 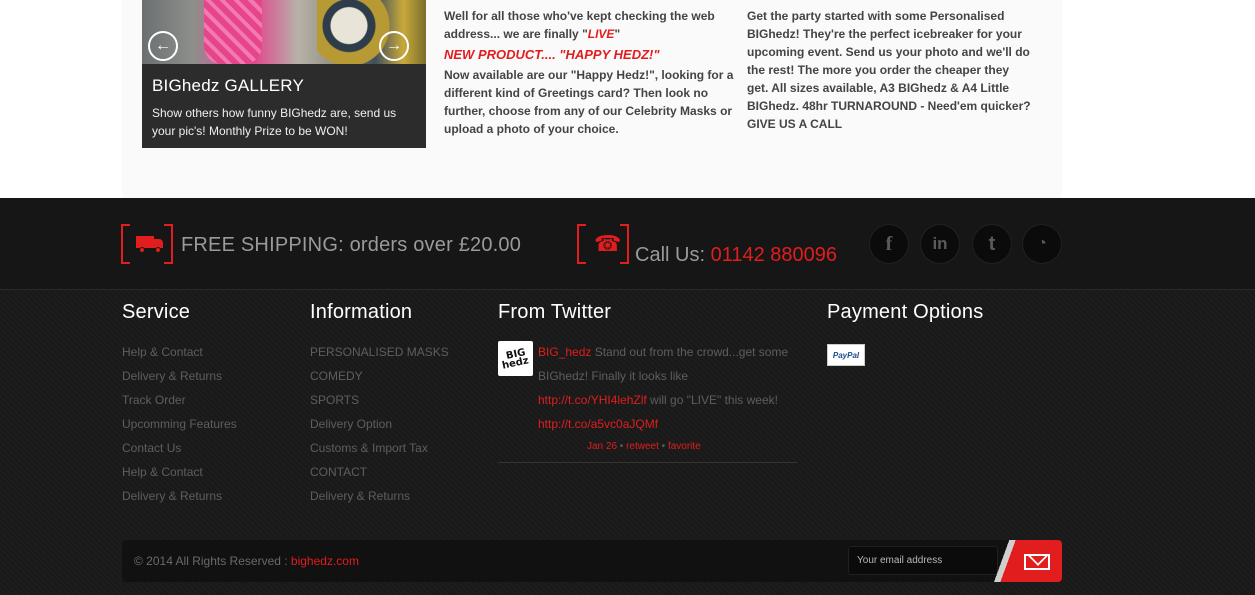 I want to click on service-heading: Service, so click(x=156, y=312).